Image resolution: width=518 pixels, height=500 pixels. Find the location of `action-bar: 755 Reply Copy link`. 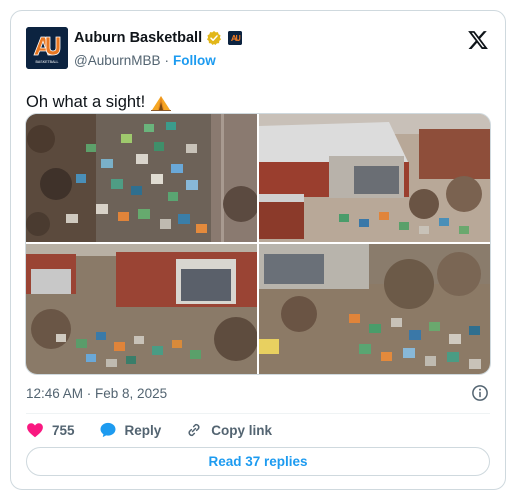

action-bar: 755 Reply Copy link is located at coordinates (161, 430).